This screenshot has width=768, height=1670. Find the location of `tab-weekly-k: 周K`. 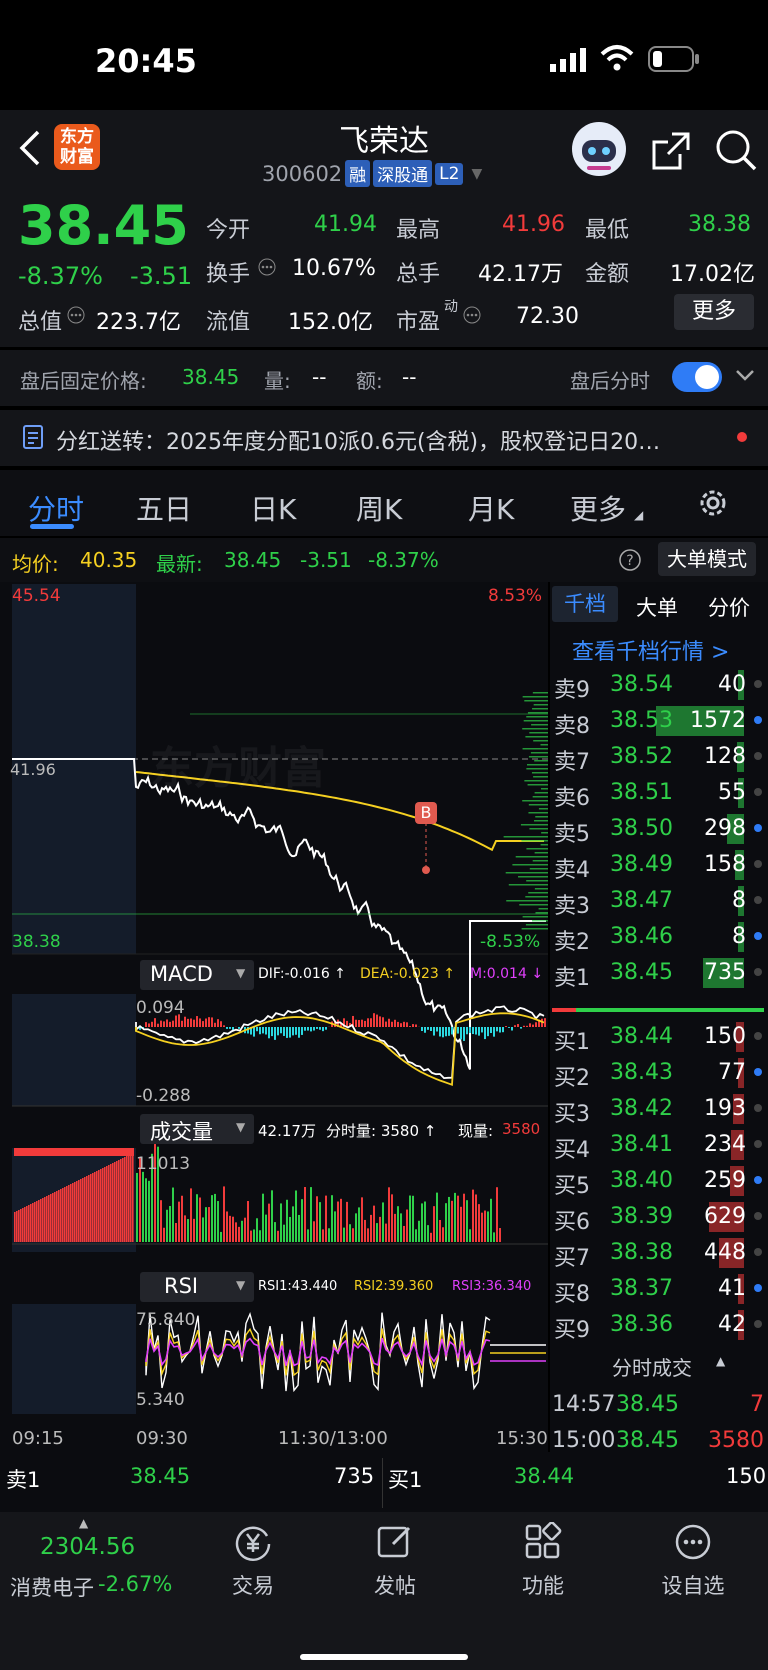

tab-weekly-k: 周K is located at coordinates (379, 508).